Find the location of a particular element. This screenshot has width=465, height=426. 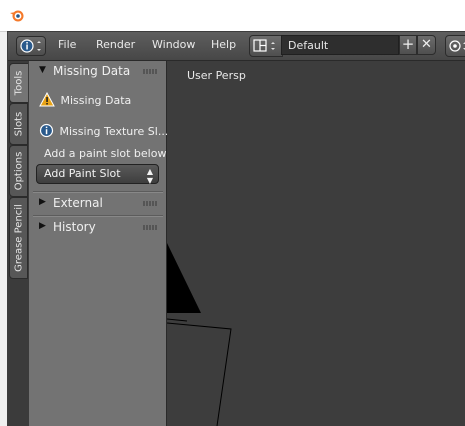

screen-layout-name-field: Default is located at coordinates (340, 45).